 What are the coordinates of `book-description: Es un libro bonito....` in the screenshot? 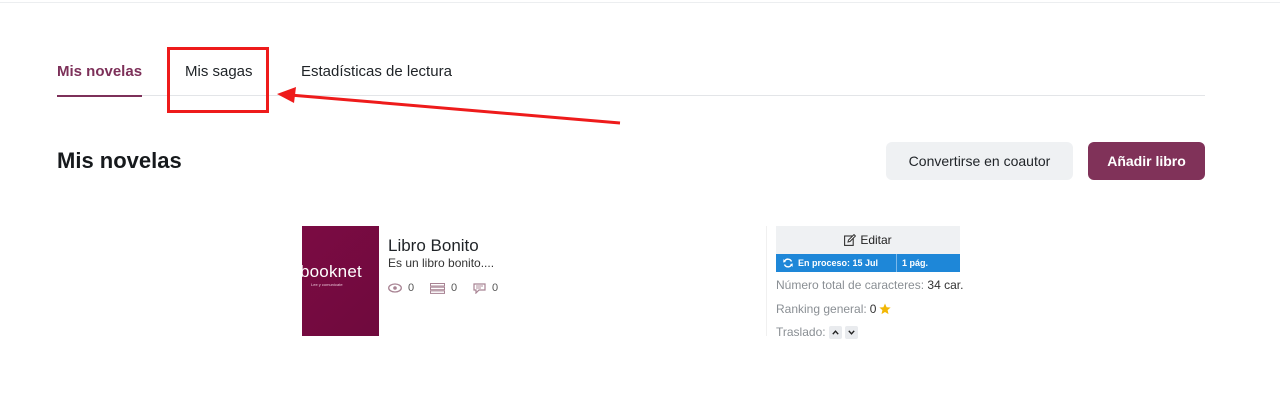 It's located at (441, 263).